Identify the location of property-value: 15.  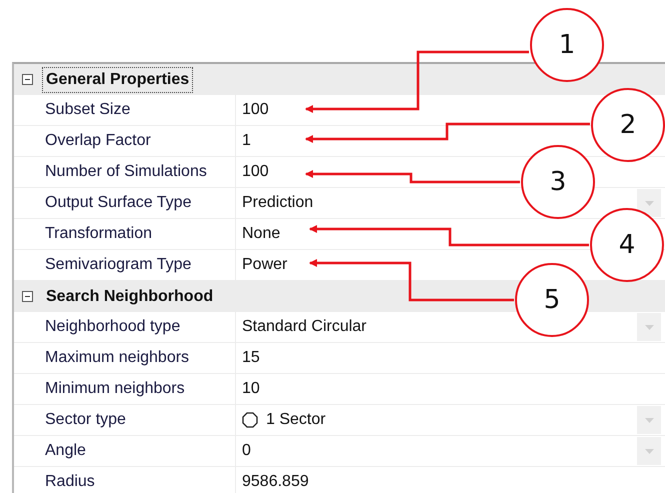
(251, 358).